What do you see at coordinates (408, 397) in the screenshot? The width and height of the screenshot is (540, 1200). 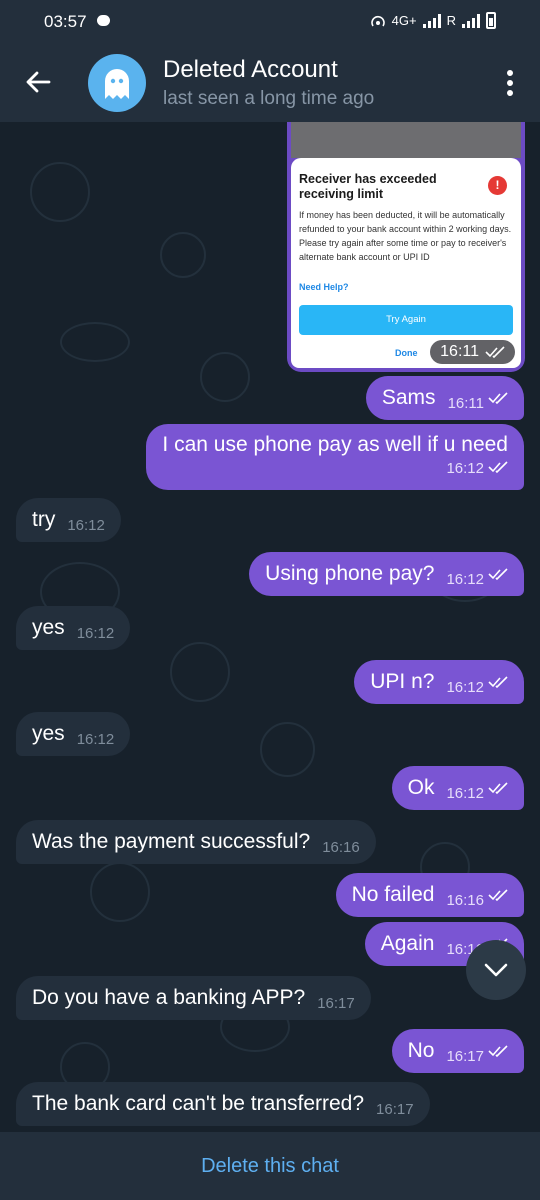 I see `message-text: Sams` at bounding box center [408, 397].